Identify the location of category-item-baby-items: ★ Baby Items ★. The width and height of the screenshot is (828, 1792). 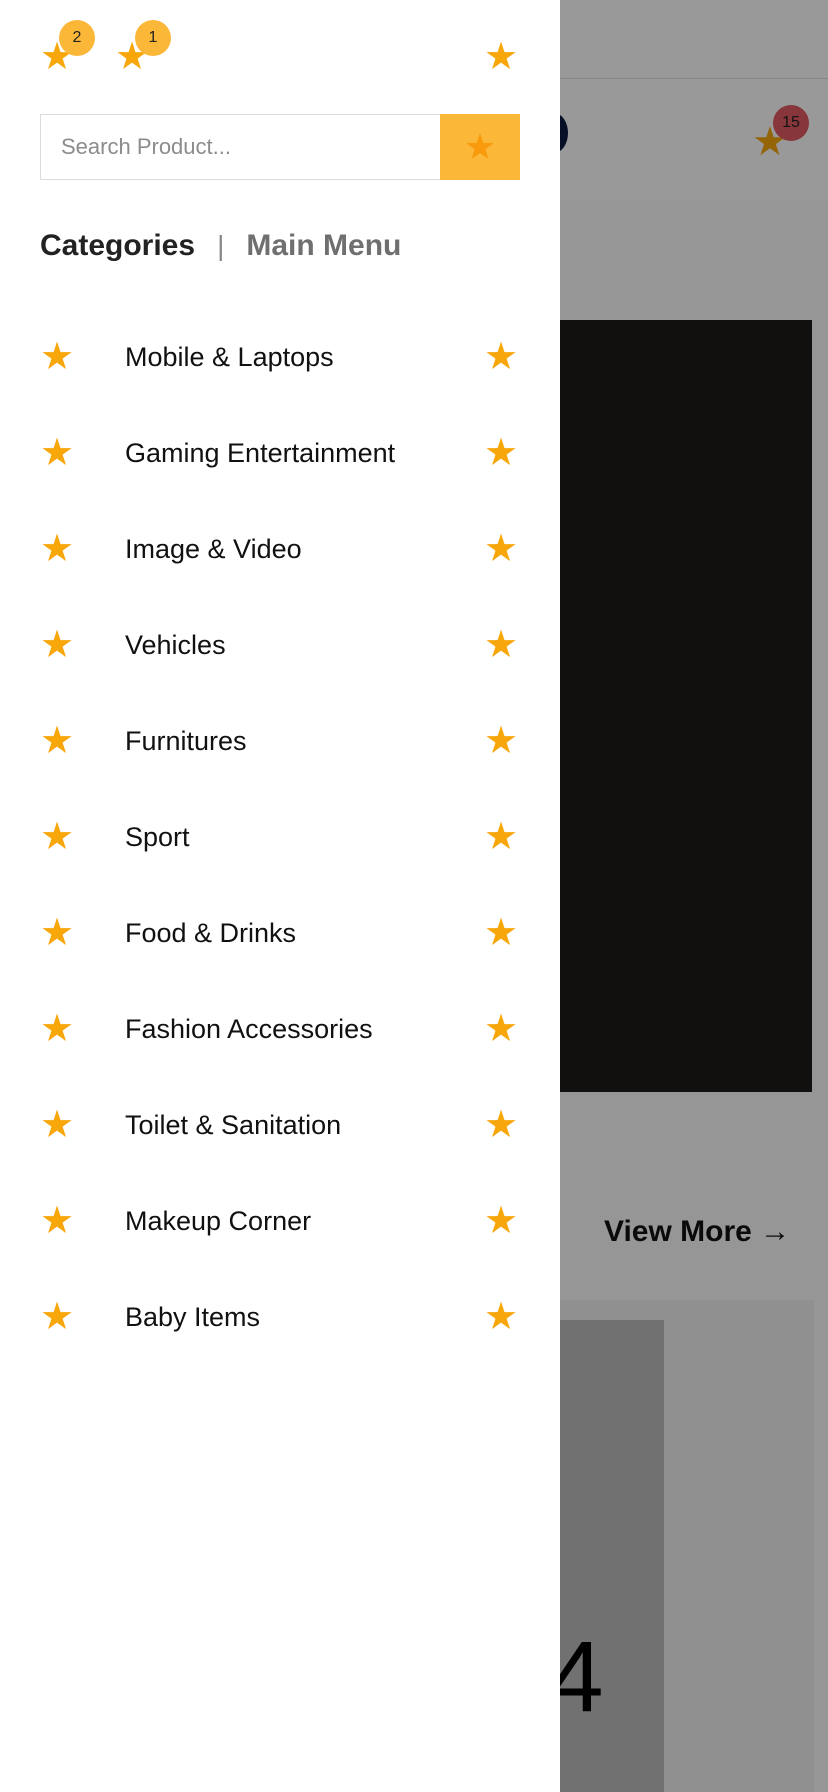
(280, 1318).